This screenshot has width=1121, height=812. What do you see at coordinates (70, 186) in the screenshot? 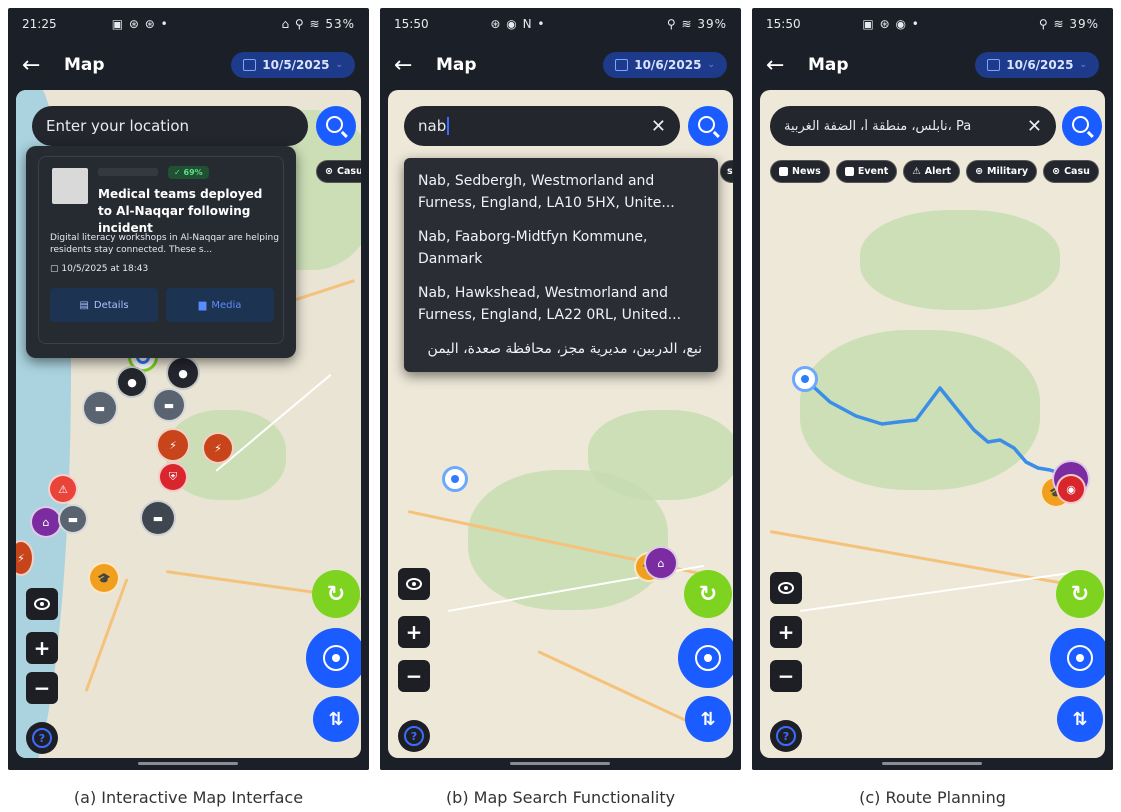
I see `event-thumbnail` at bounding box center [70, 186].